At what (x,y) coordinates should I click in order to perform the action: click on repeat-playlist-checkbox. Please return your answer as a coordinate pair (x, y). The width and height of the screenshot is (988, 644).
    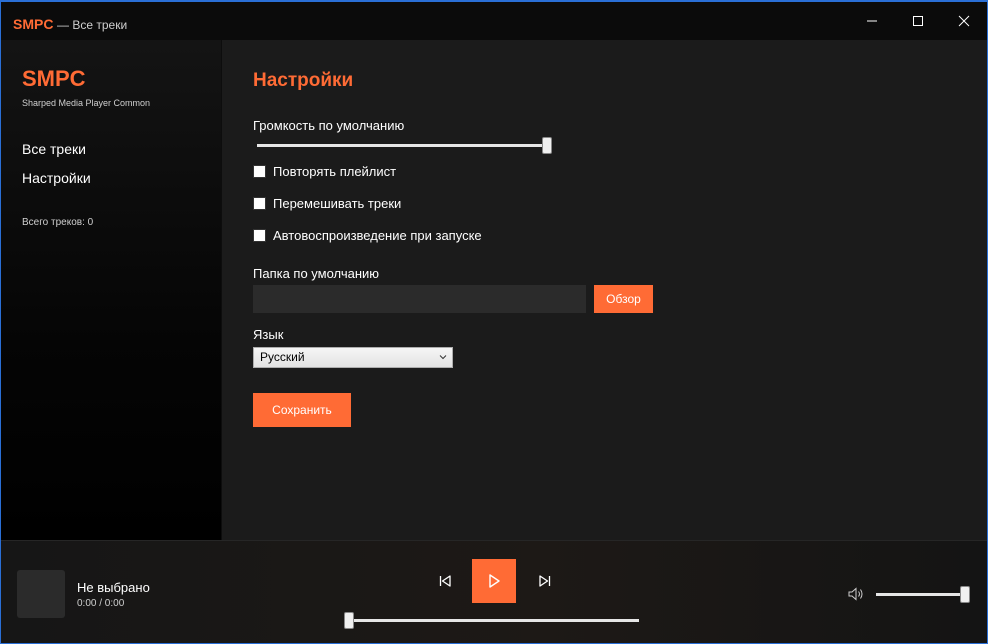
    Looking at the image, I should click on (259, 171).